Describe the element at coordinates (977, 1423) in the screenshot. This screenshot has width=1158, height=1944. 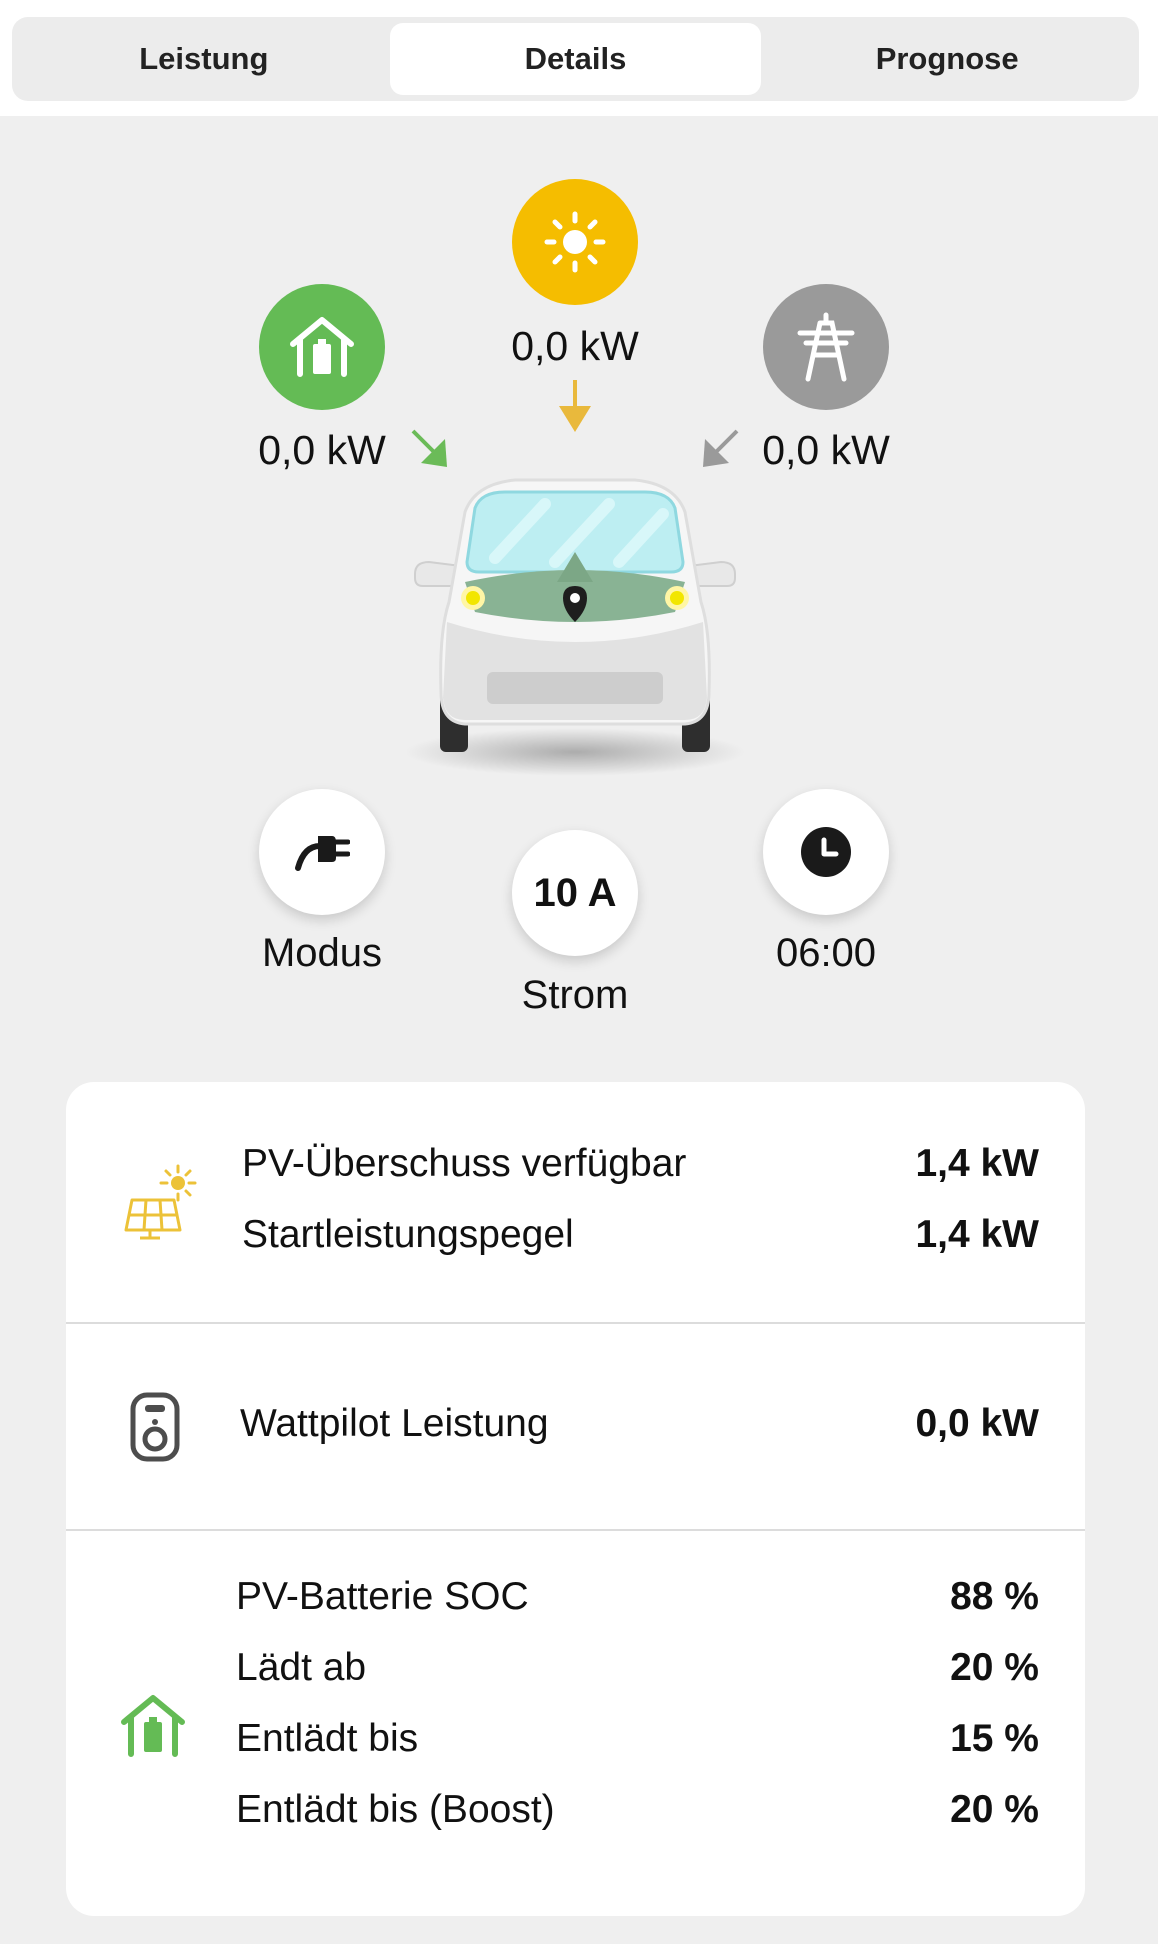
I see `wattpilot-power-value: 0,0 kW` at that location.